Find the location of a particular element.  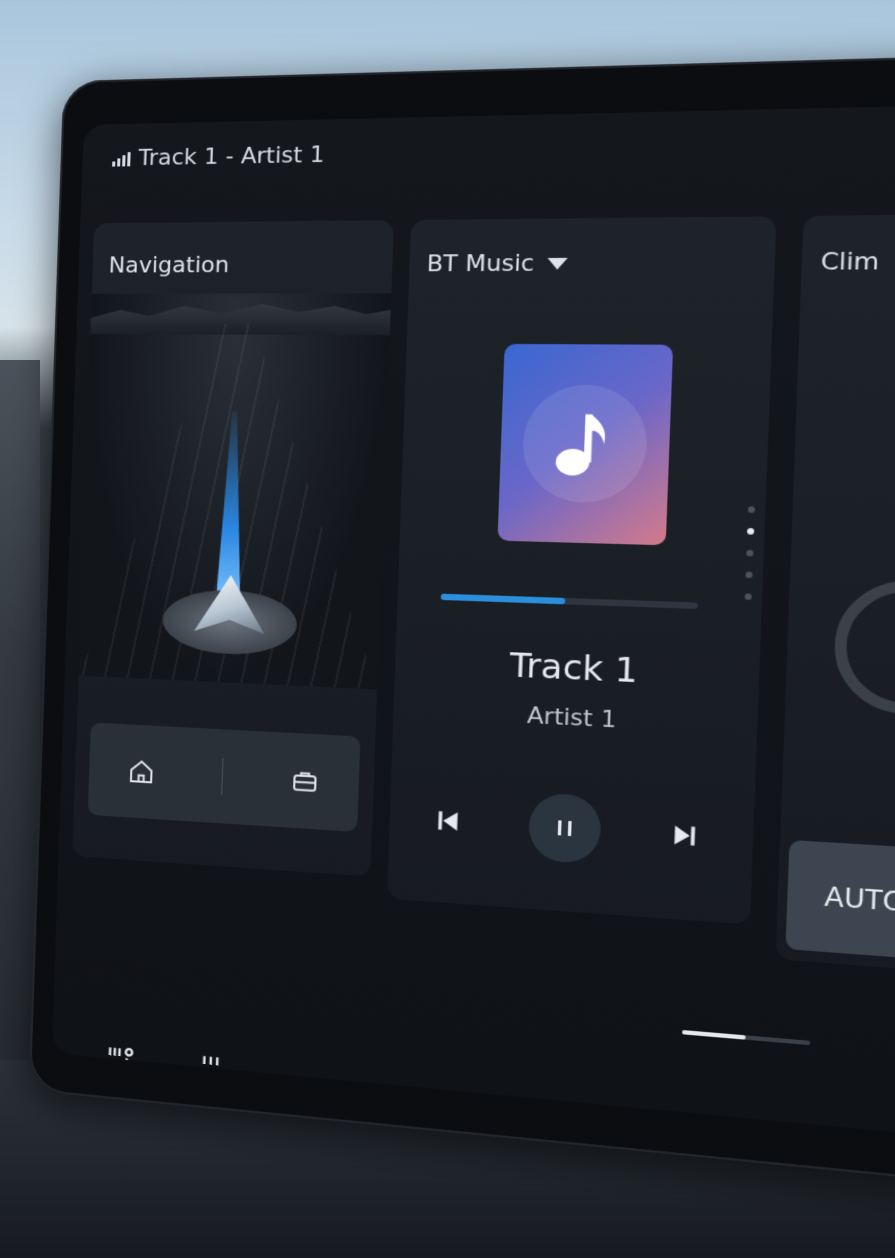

briefcase-icon is located at coordinates (304, 781).